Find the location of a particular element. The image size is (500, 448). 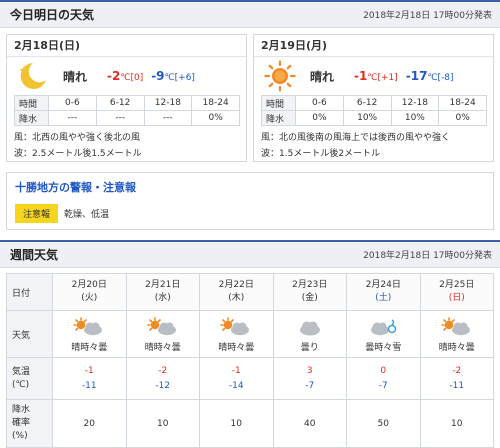

day-summary: 晴れ -1℃[+1] -17℃[-8] is located at coordinates (373, 76).